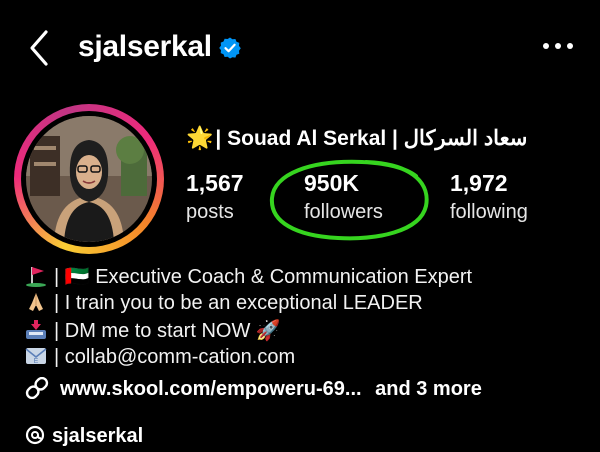 The height and width of the screenshot is (452, 600). Describe the element at coordinates (152, 330) in the screenshot. I see `bio-line-3: | DM me to start NOW 🚀` at that location.